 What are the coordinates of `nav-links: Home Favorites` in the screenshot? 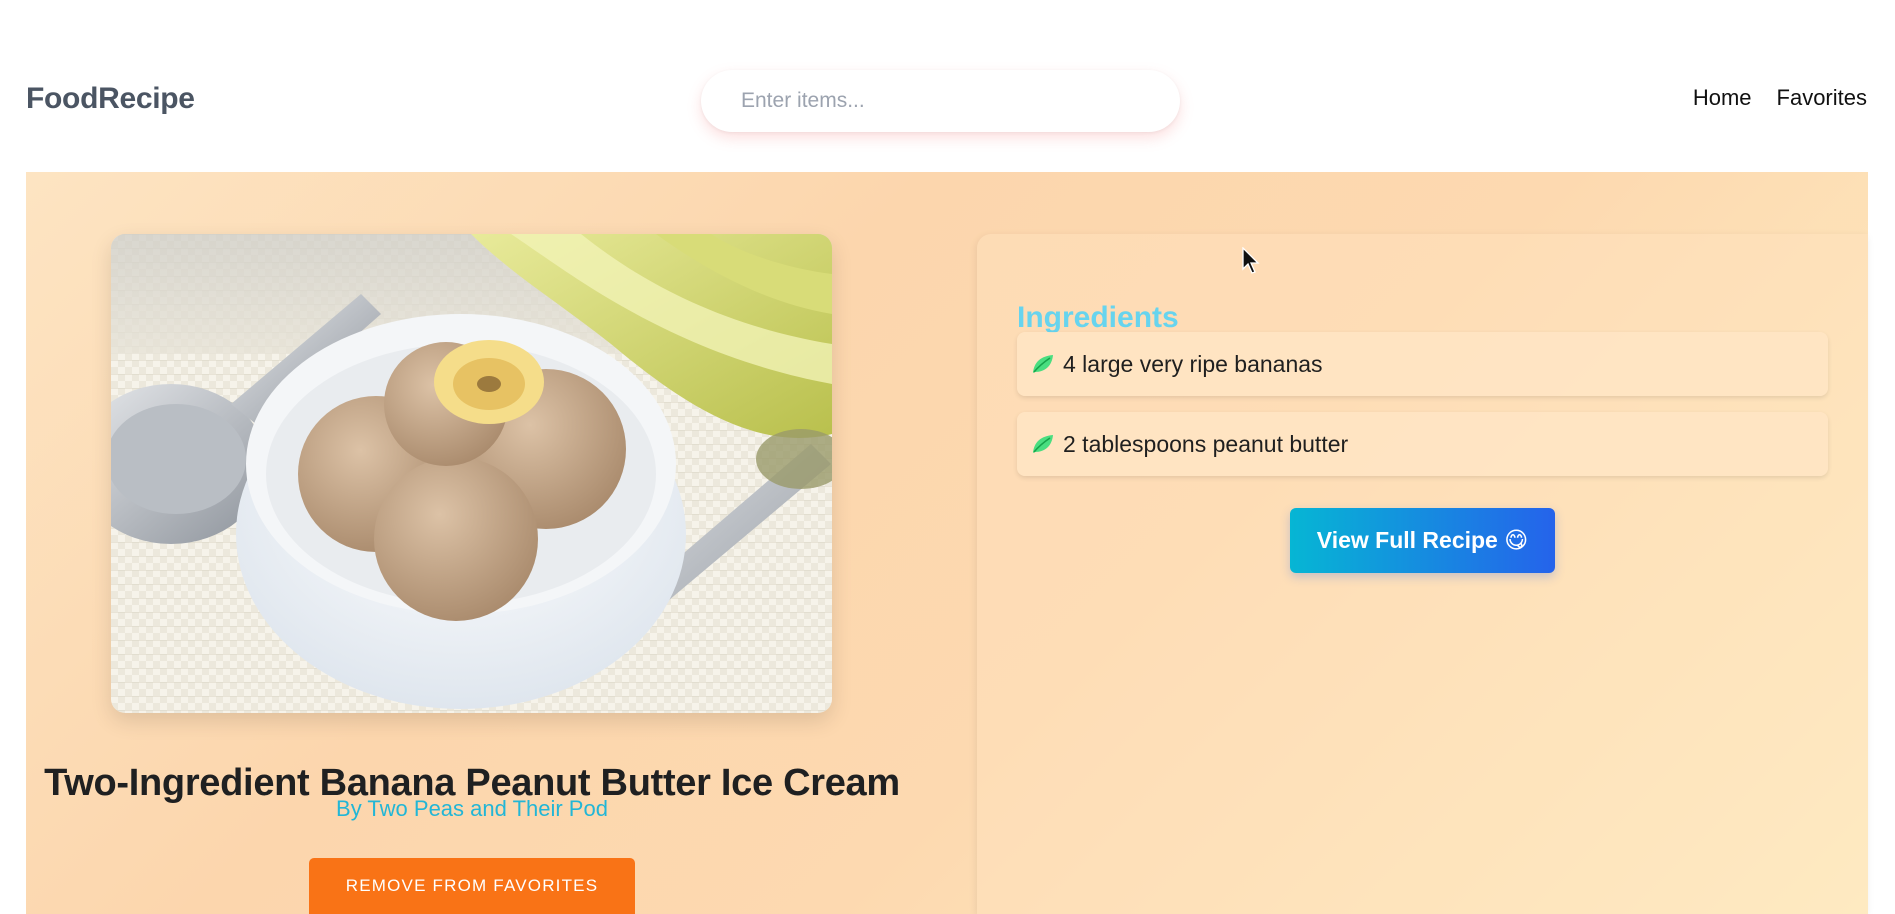 It's located at (1780, 98).